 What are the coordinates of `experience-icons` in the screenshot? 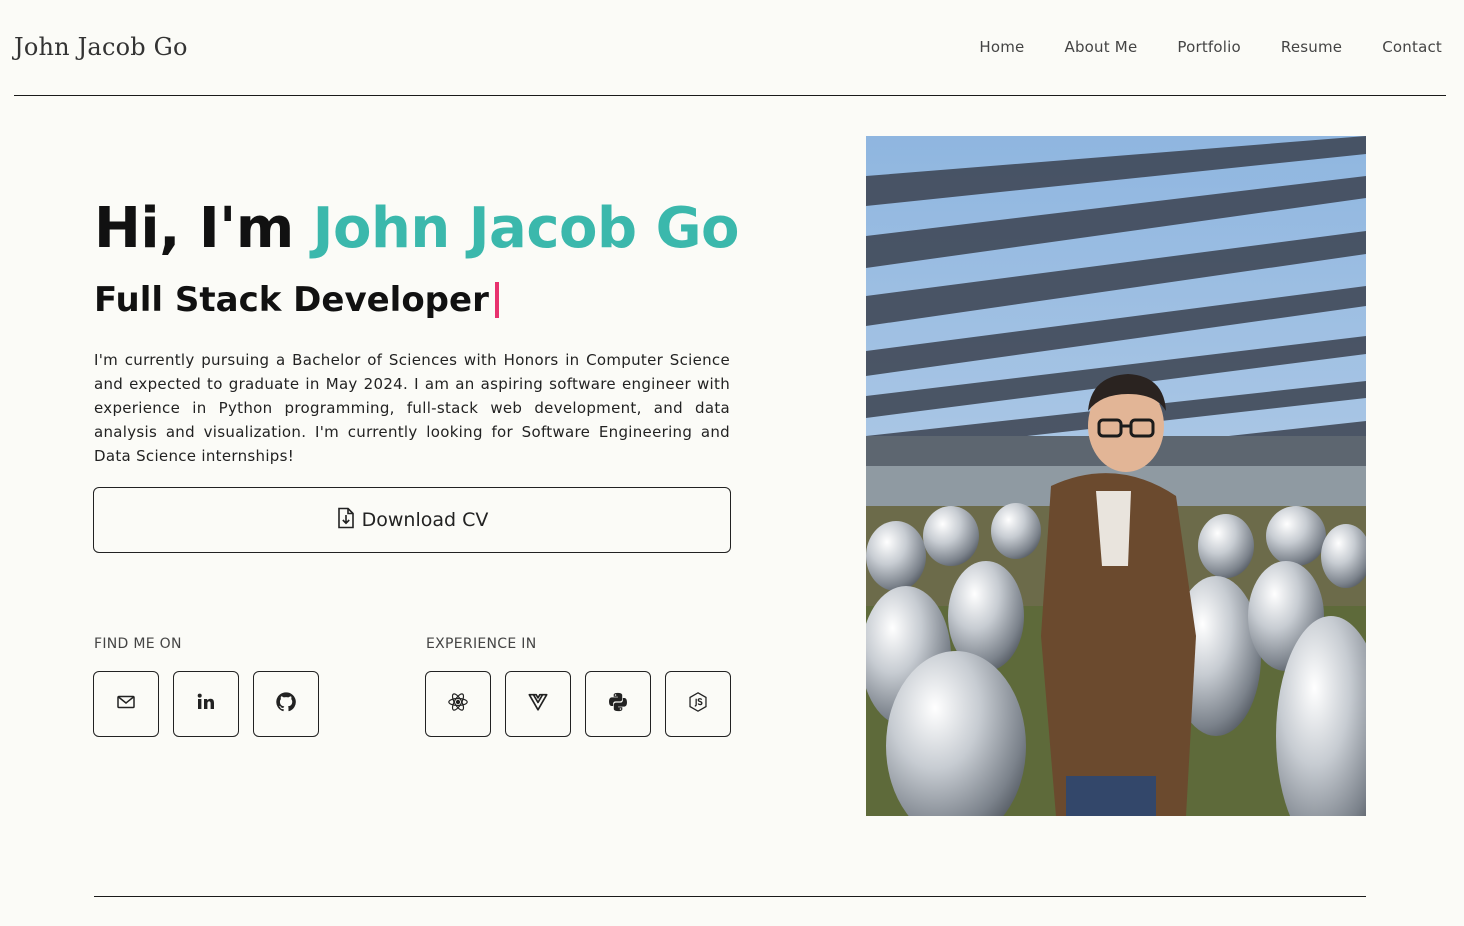 It's located at (578, 704).